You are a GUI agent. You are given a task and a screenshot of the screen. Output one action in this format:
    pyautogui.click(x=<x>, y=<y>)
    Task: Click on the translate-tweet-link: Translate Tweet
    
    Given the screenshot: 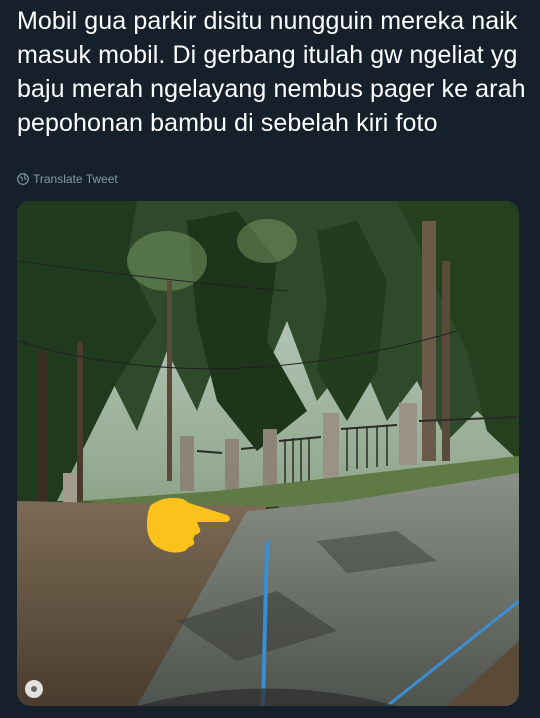 What is the action you would take?
    pyautogui.click(x=67, y=179)
    